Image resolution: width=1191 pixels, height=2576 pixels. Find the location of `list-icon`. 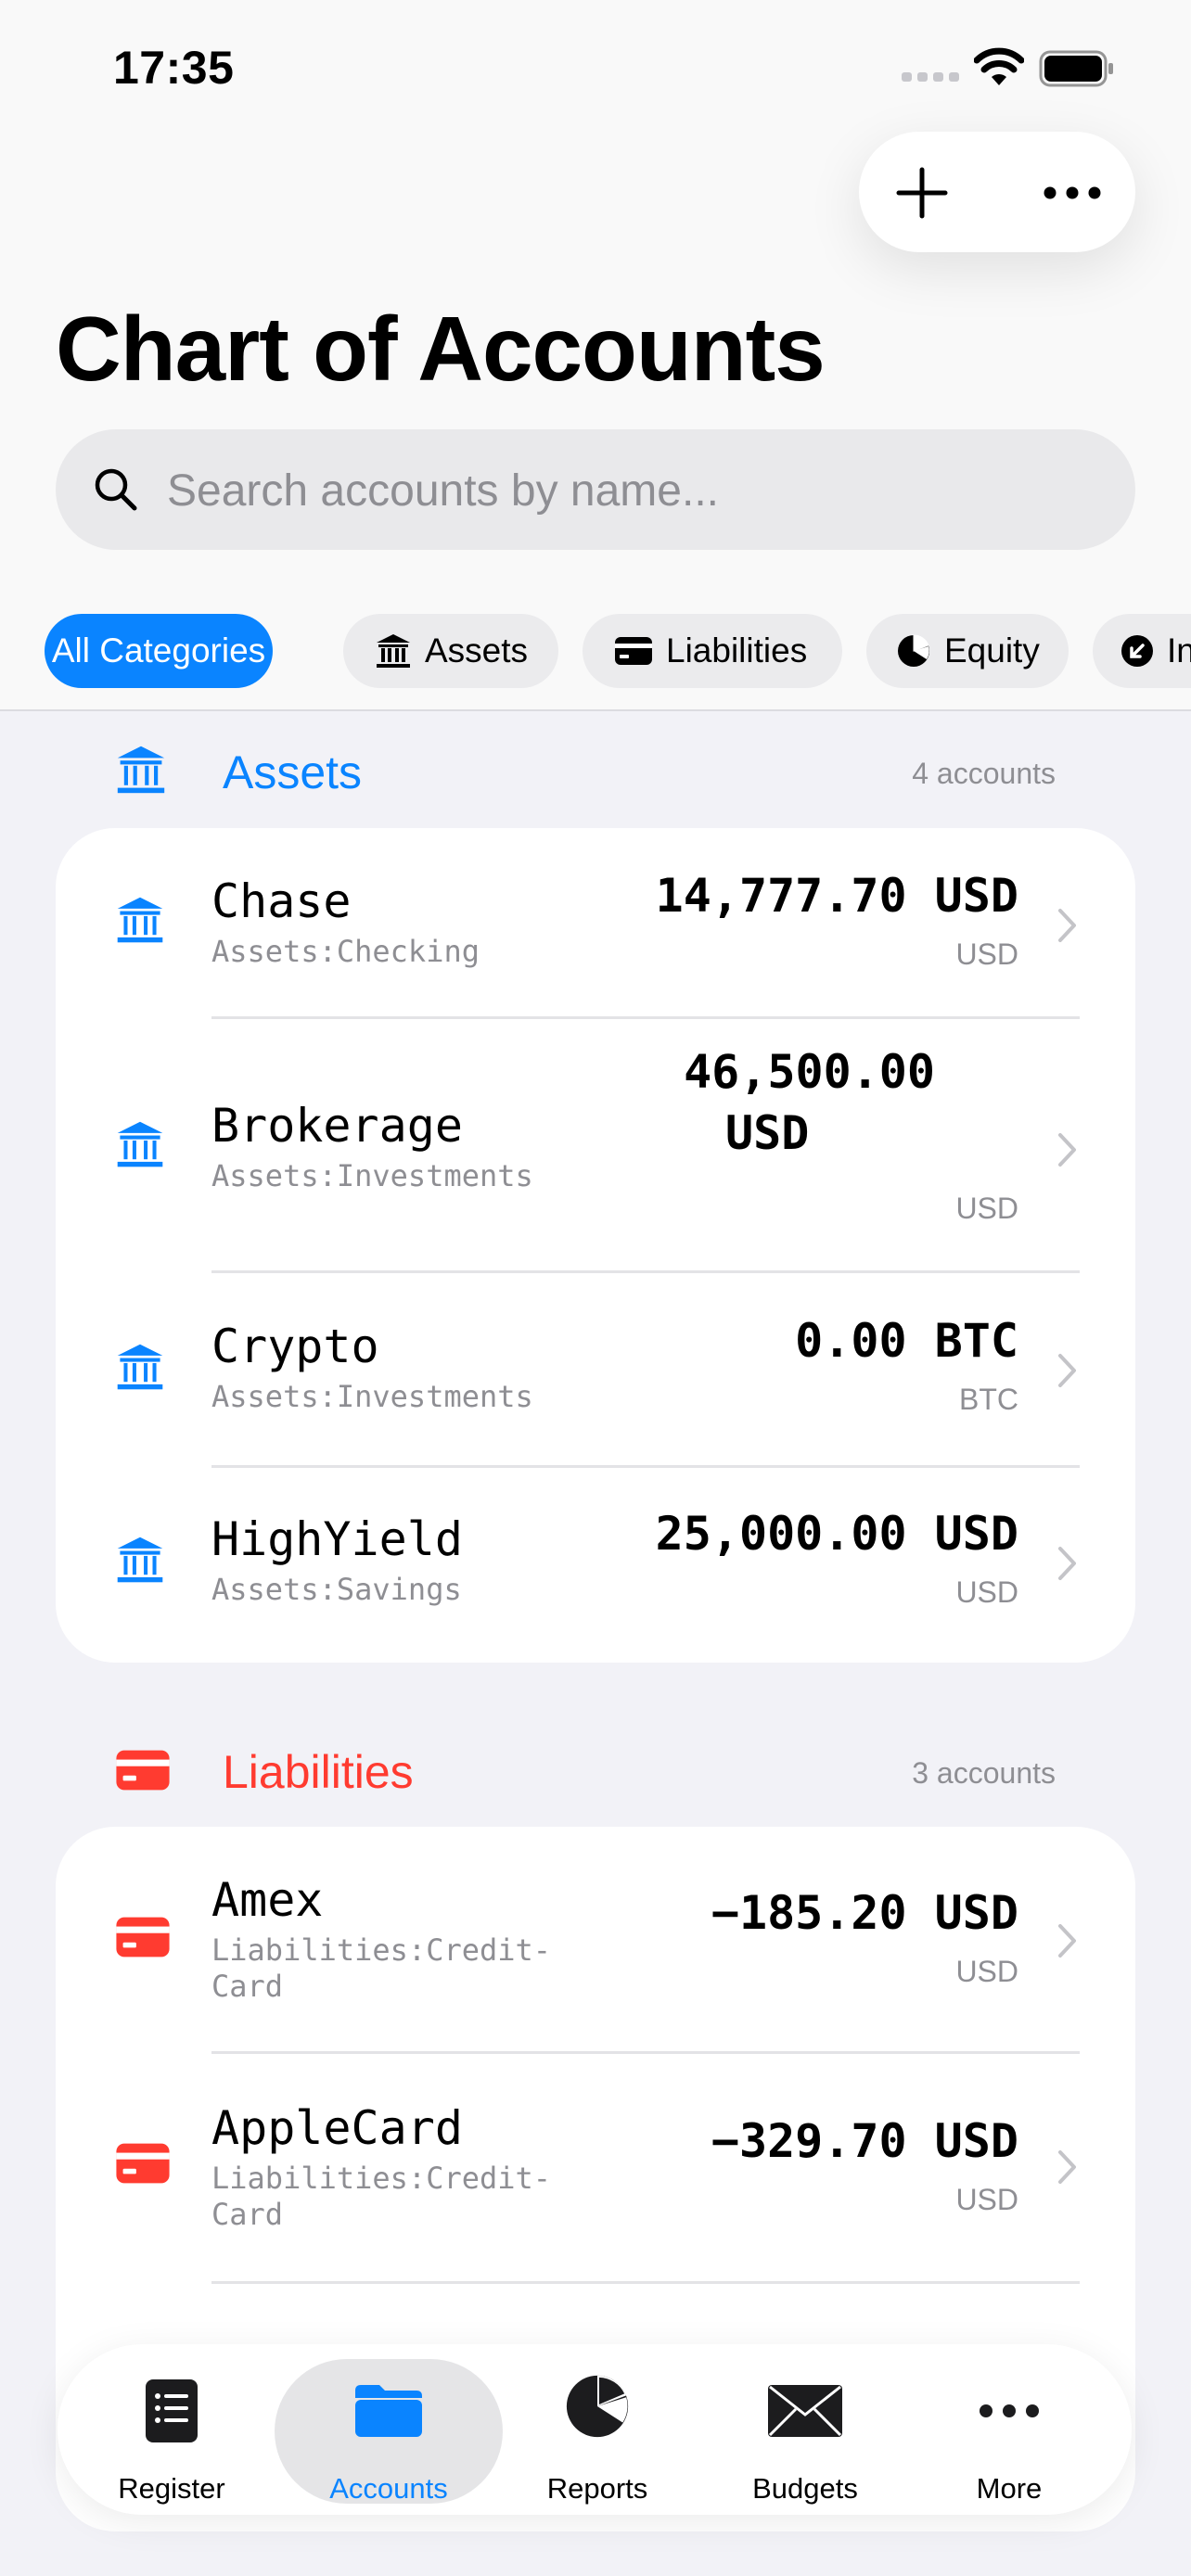

list-icon is located at coordinates (172, 2410).